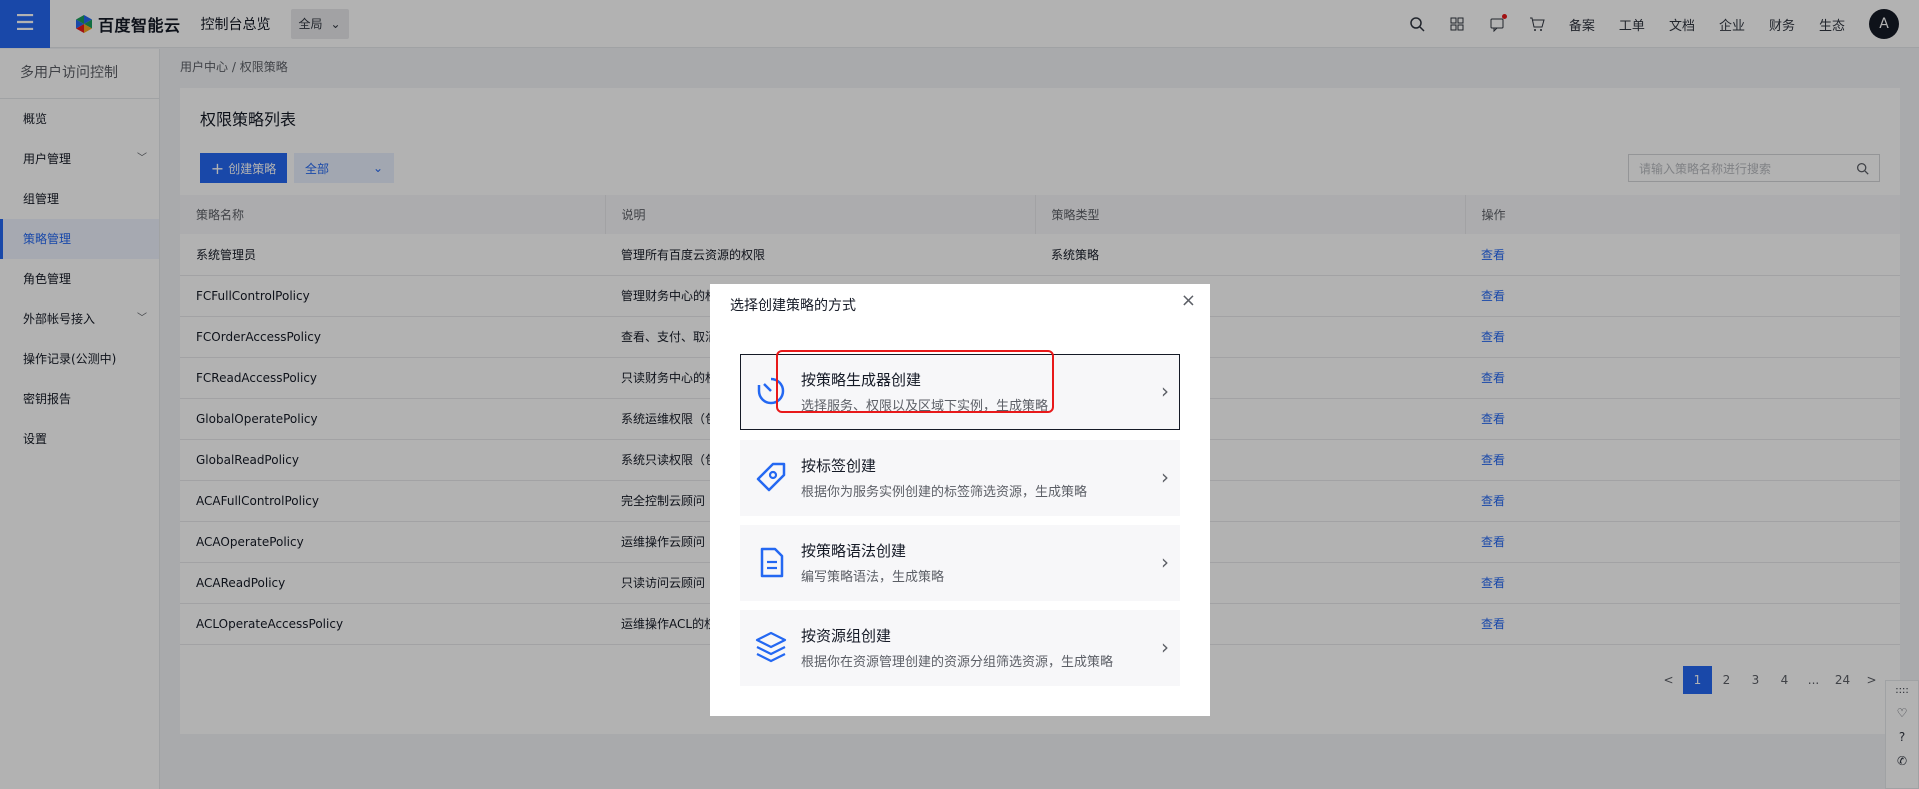  I want to click on option-description: 根据你为服务实例创建的标签筛选资源，生成策略, so click(944, 492).